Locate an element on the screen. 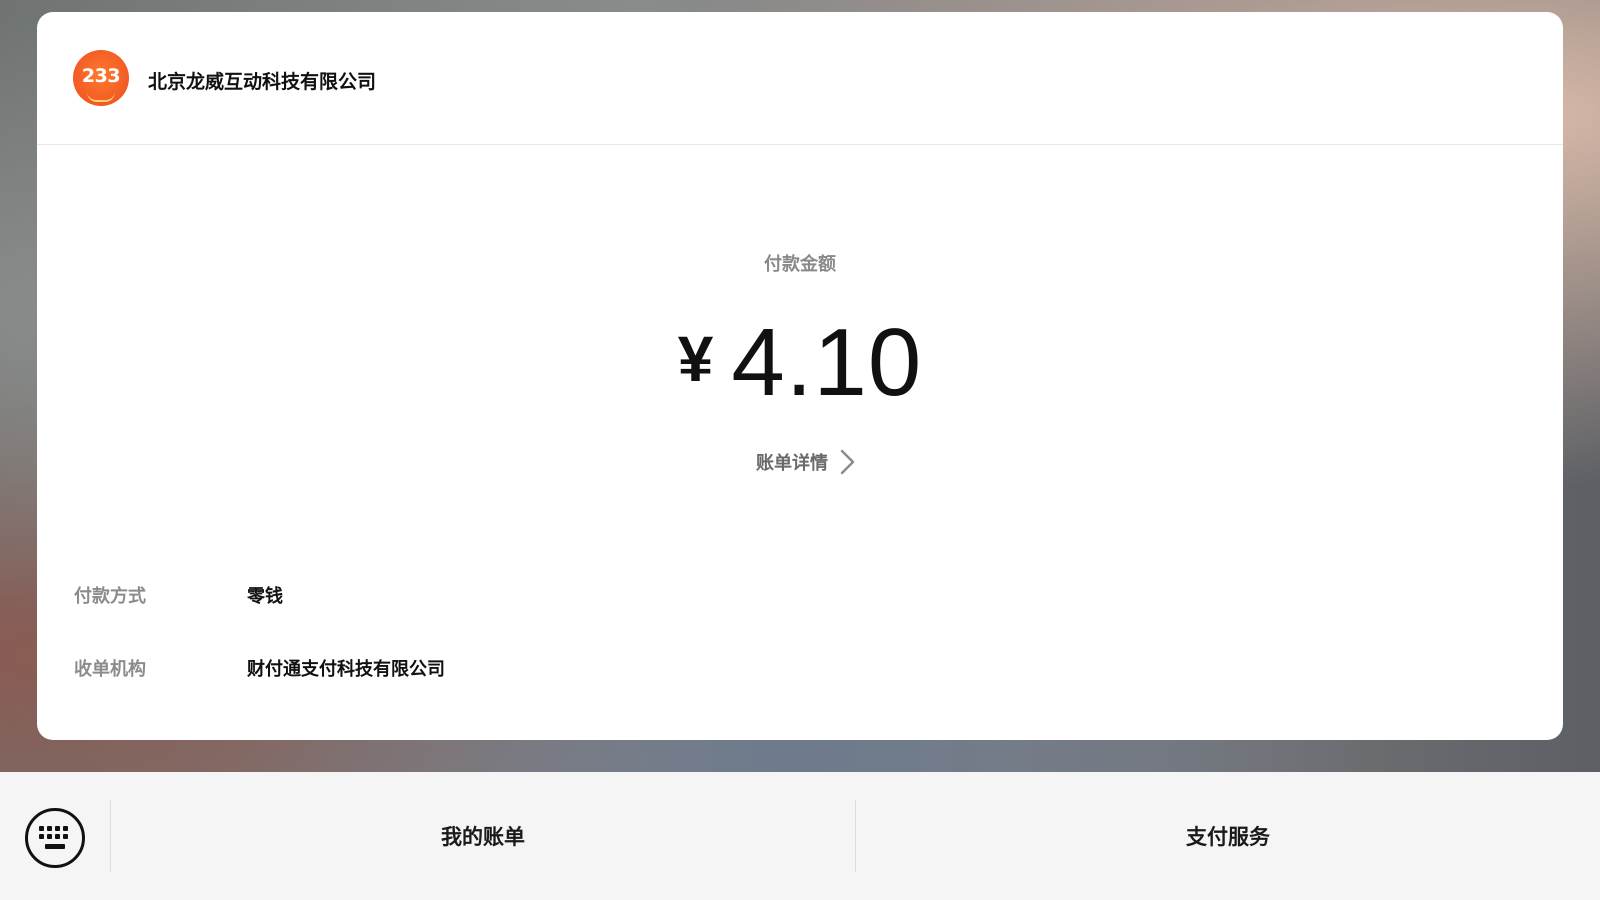 The height and width of the screenshot is (900, 1600). acquirer-row: 收单机构 财付通支付科技有限公司 is located at coordinates (799, 670).